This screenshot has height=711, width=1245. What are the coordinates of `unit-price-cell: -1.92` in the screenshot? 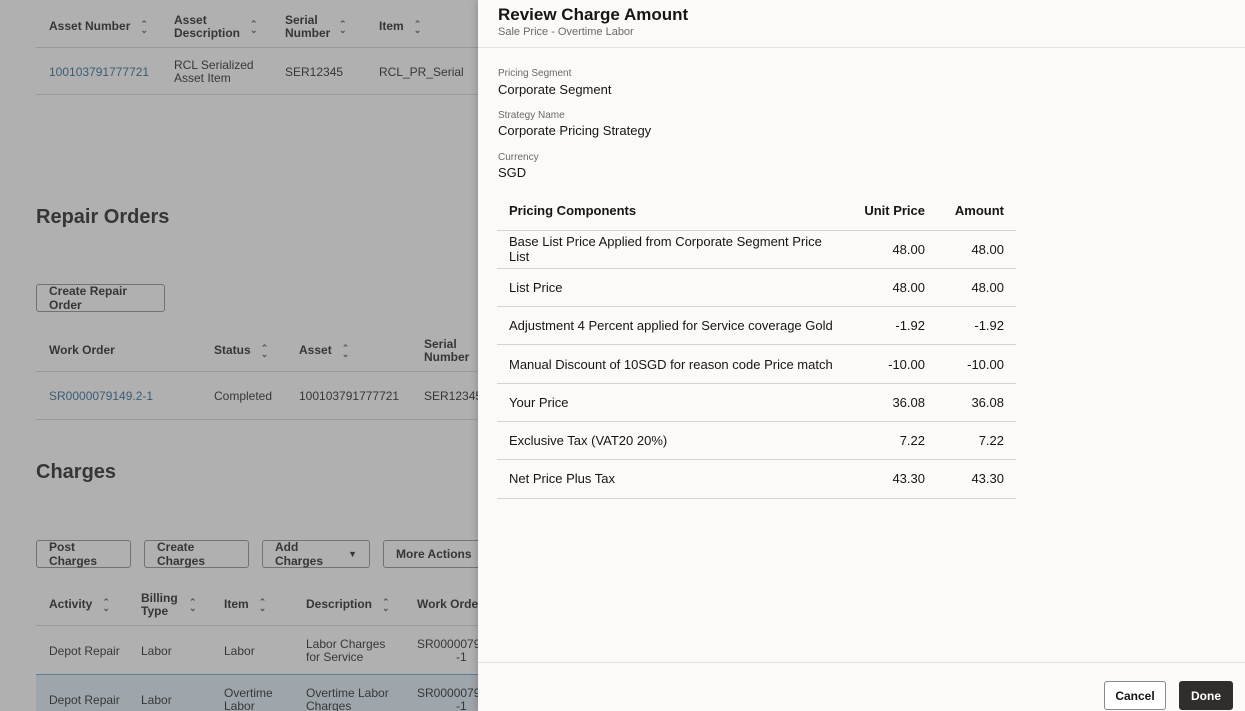 It's located at (894, 326).